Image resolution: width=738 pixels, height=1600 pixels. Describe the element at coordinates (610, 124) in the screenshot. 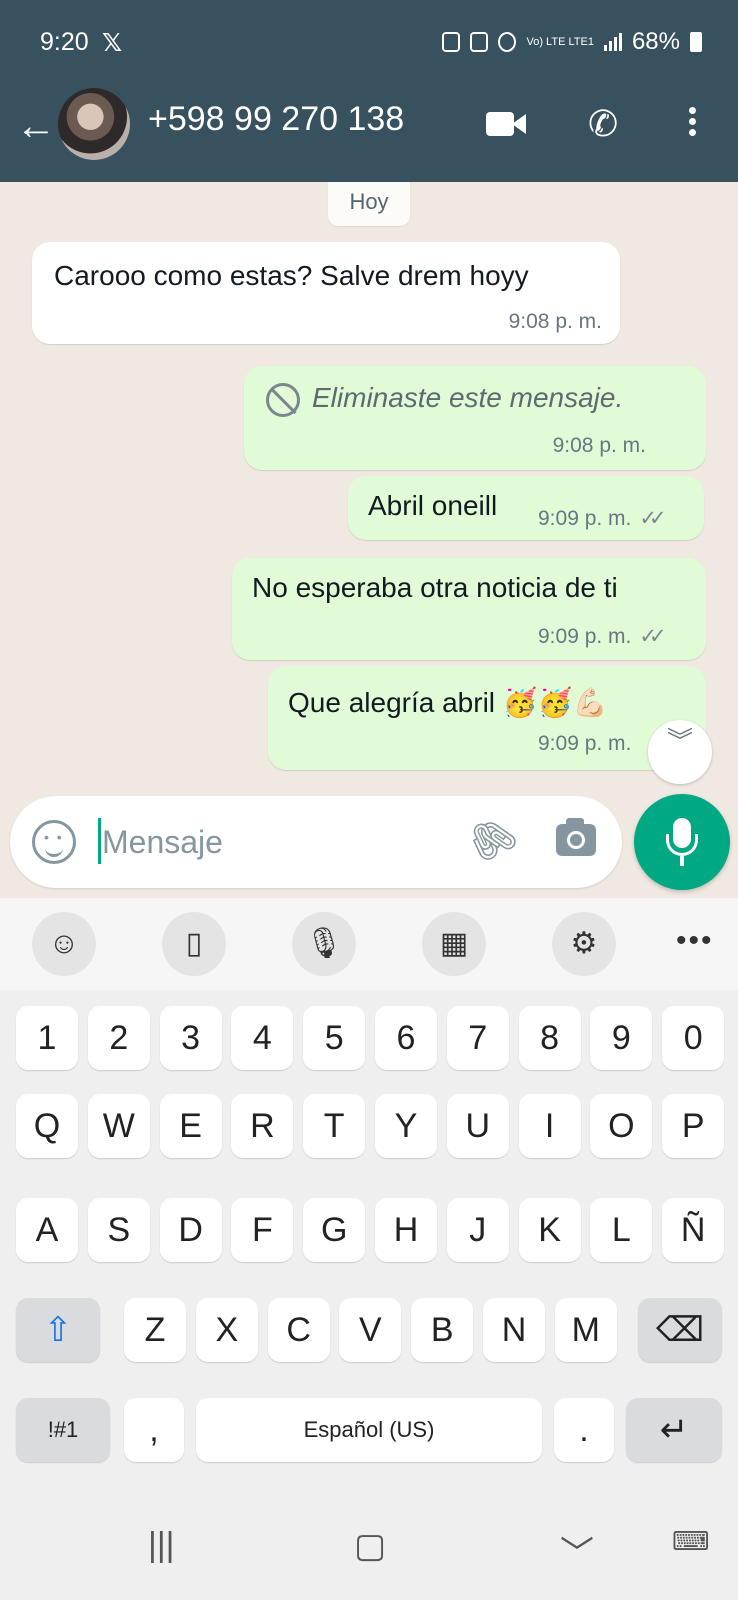

I see `phone-icon: ✆` at that location.